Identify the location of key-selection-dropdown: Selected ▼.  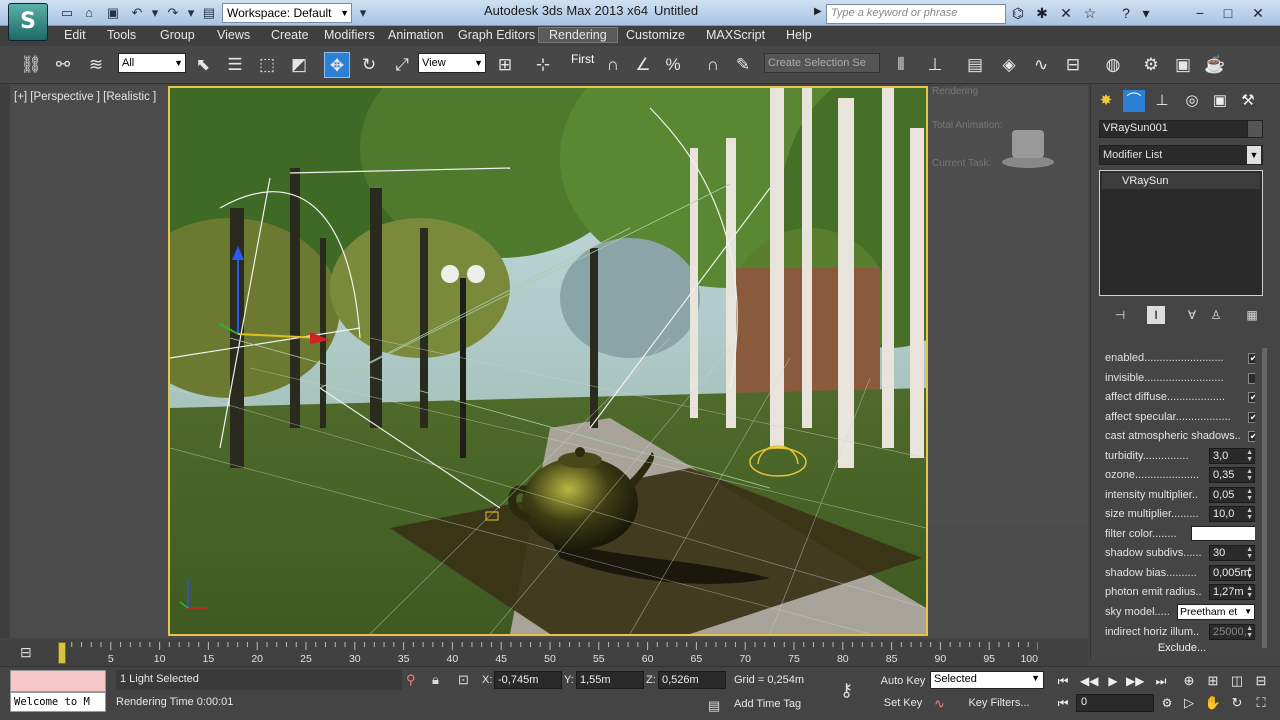
(987, 680).